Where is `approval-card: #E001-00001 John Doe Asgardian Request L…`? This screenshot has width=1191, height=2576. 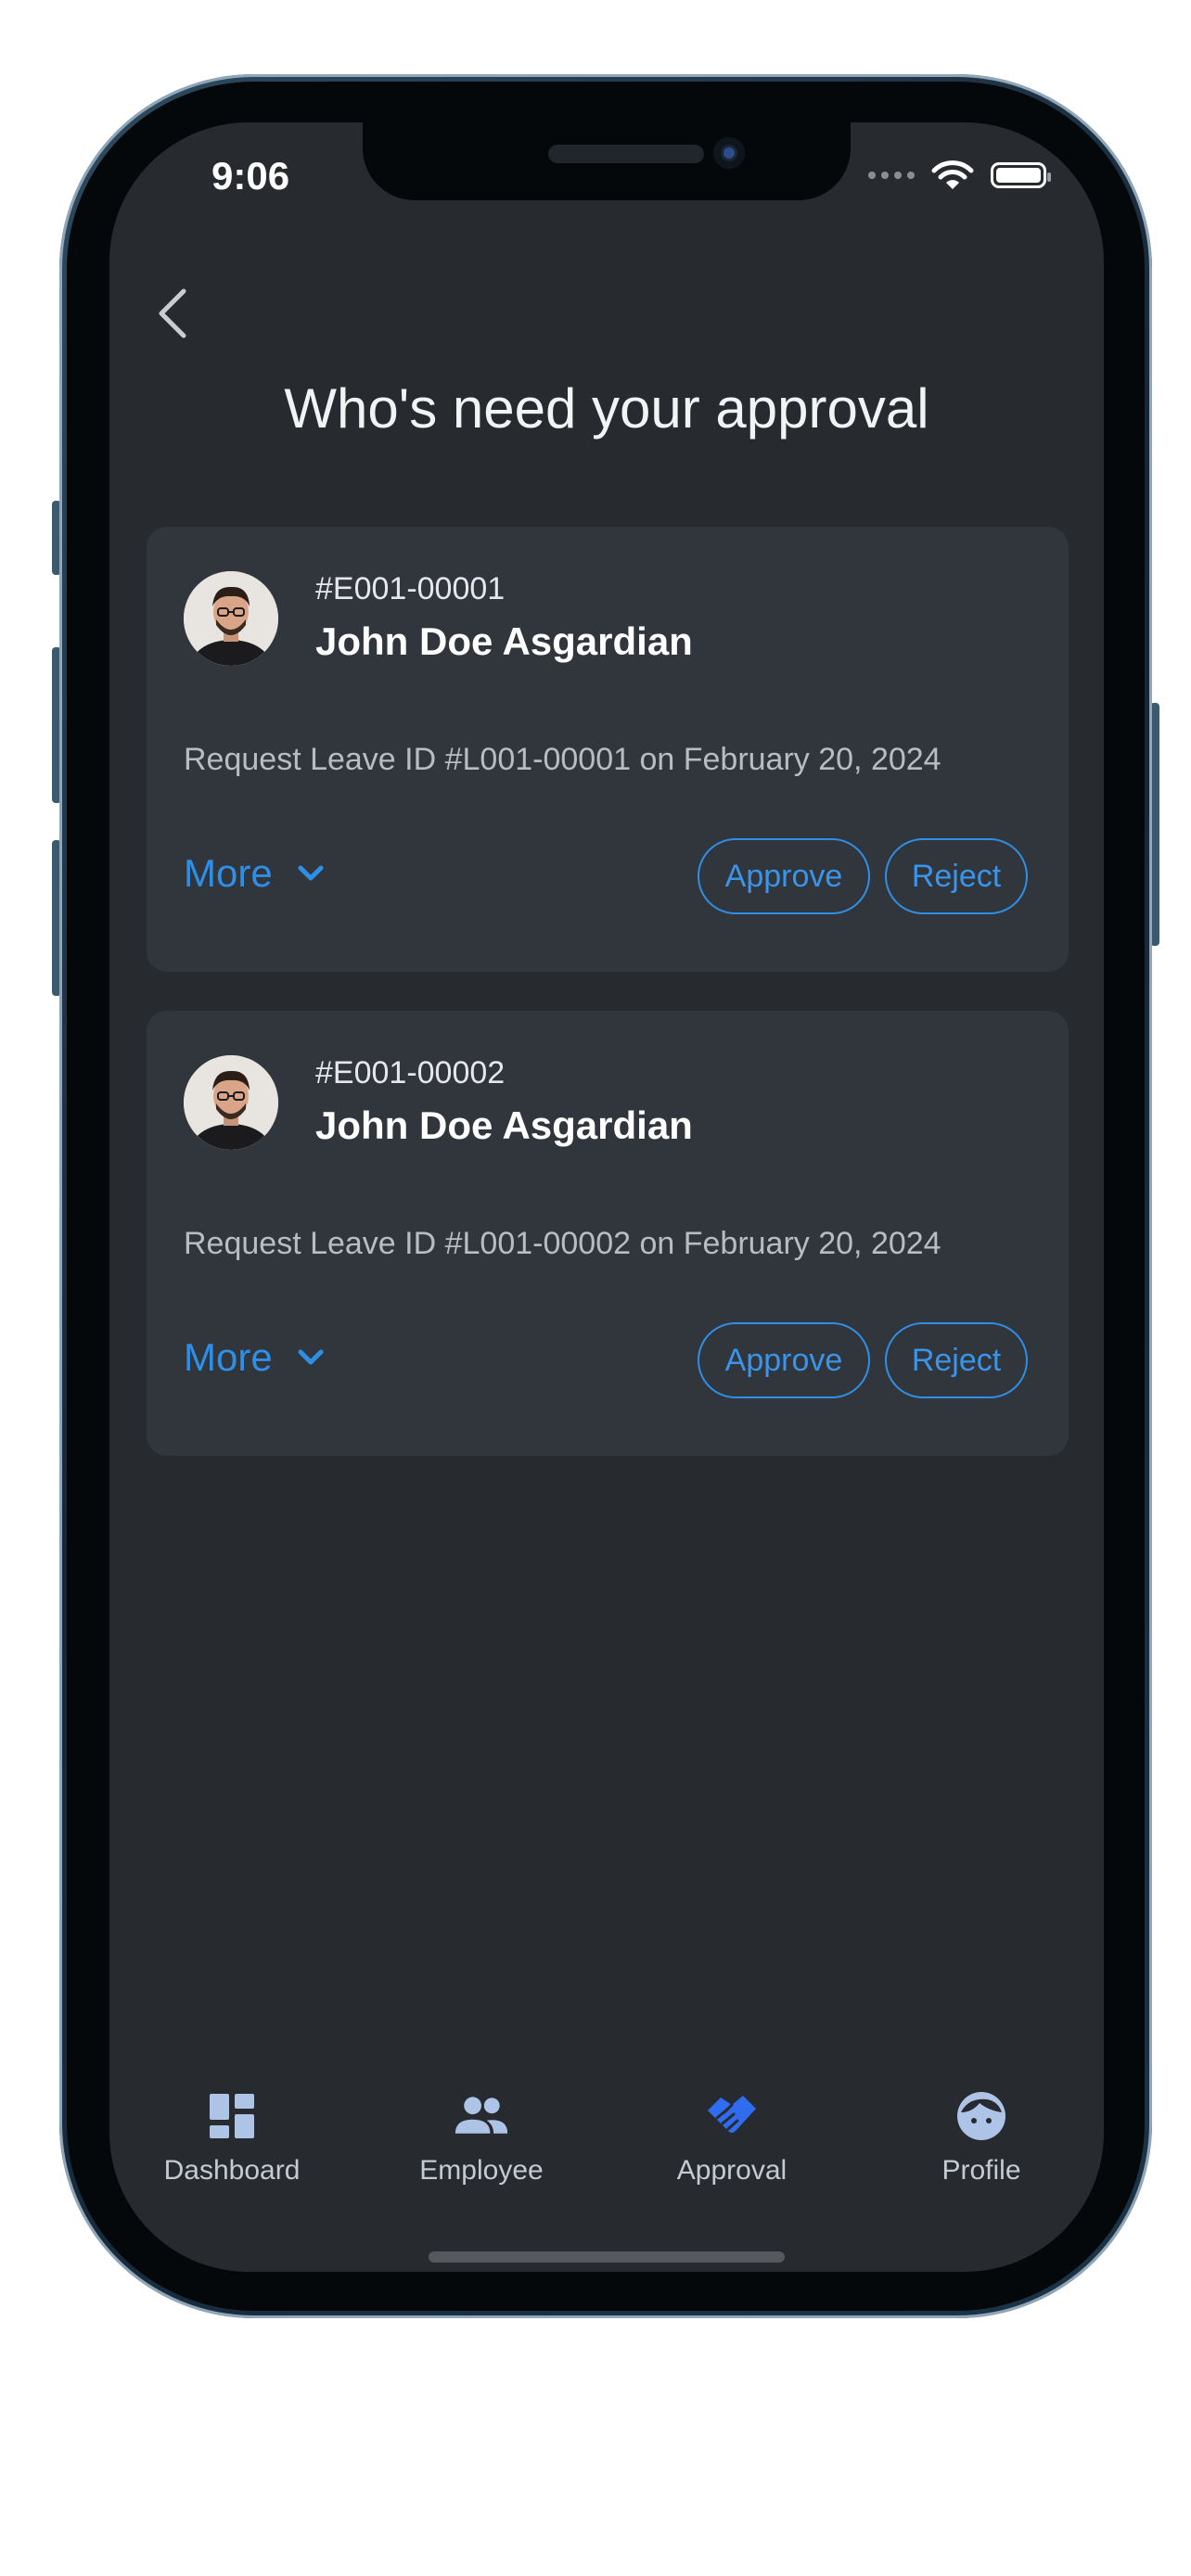
approval-card: #E001-00001 John Doe Asgardian Request L… is located at coordinates (608, 749).